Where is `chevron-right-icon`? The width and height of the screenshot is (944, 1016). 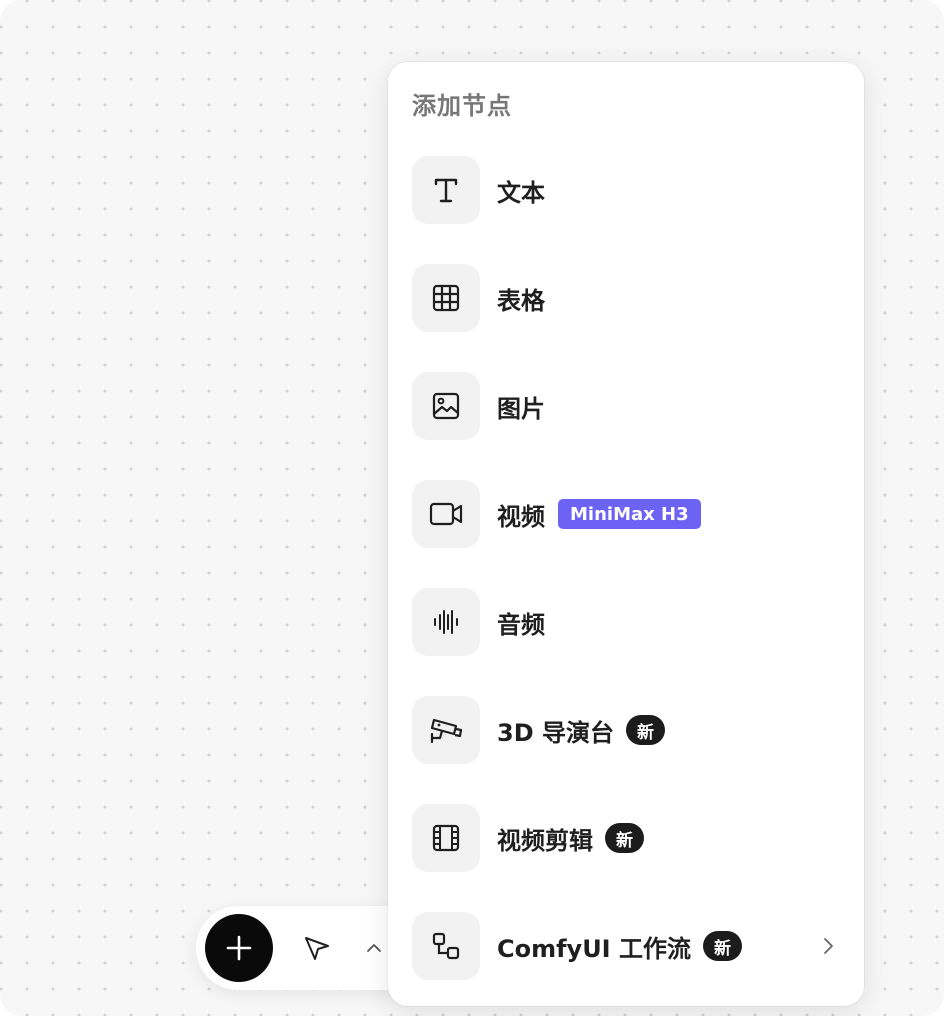 chevron-right-icon is located at coordinates (828, 946).